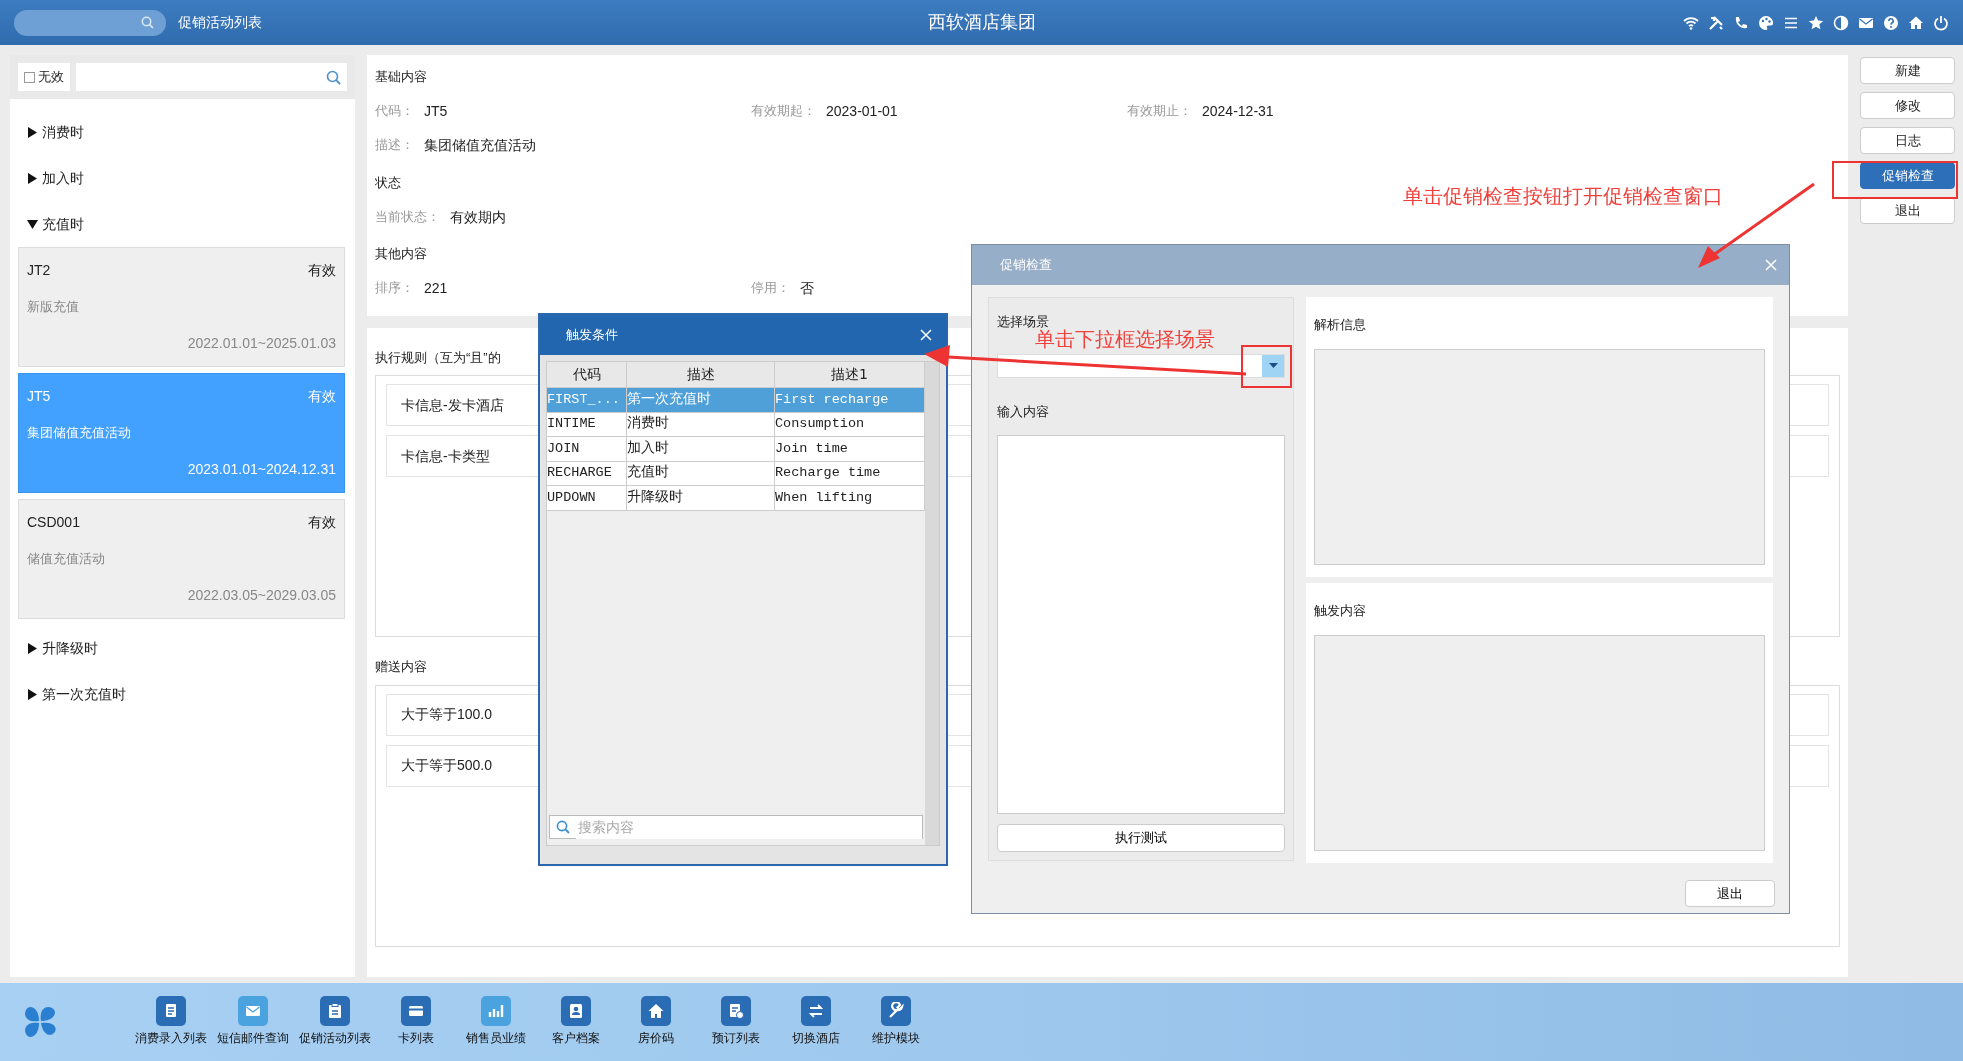  I want to click on card-code: CSD001, so click(53, 522).